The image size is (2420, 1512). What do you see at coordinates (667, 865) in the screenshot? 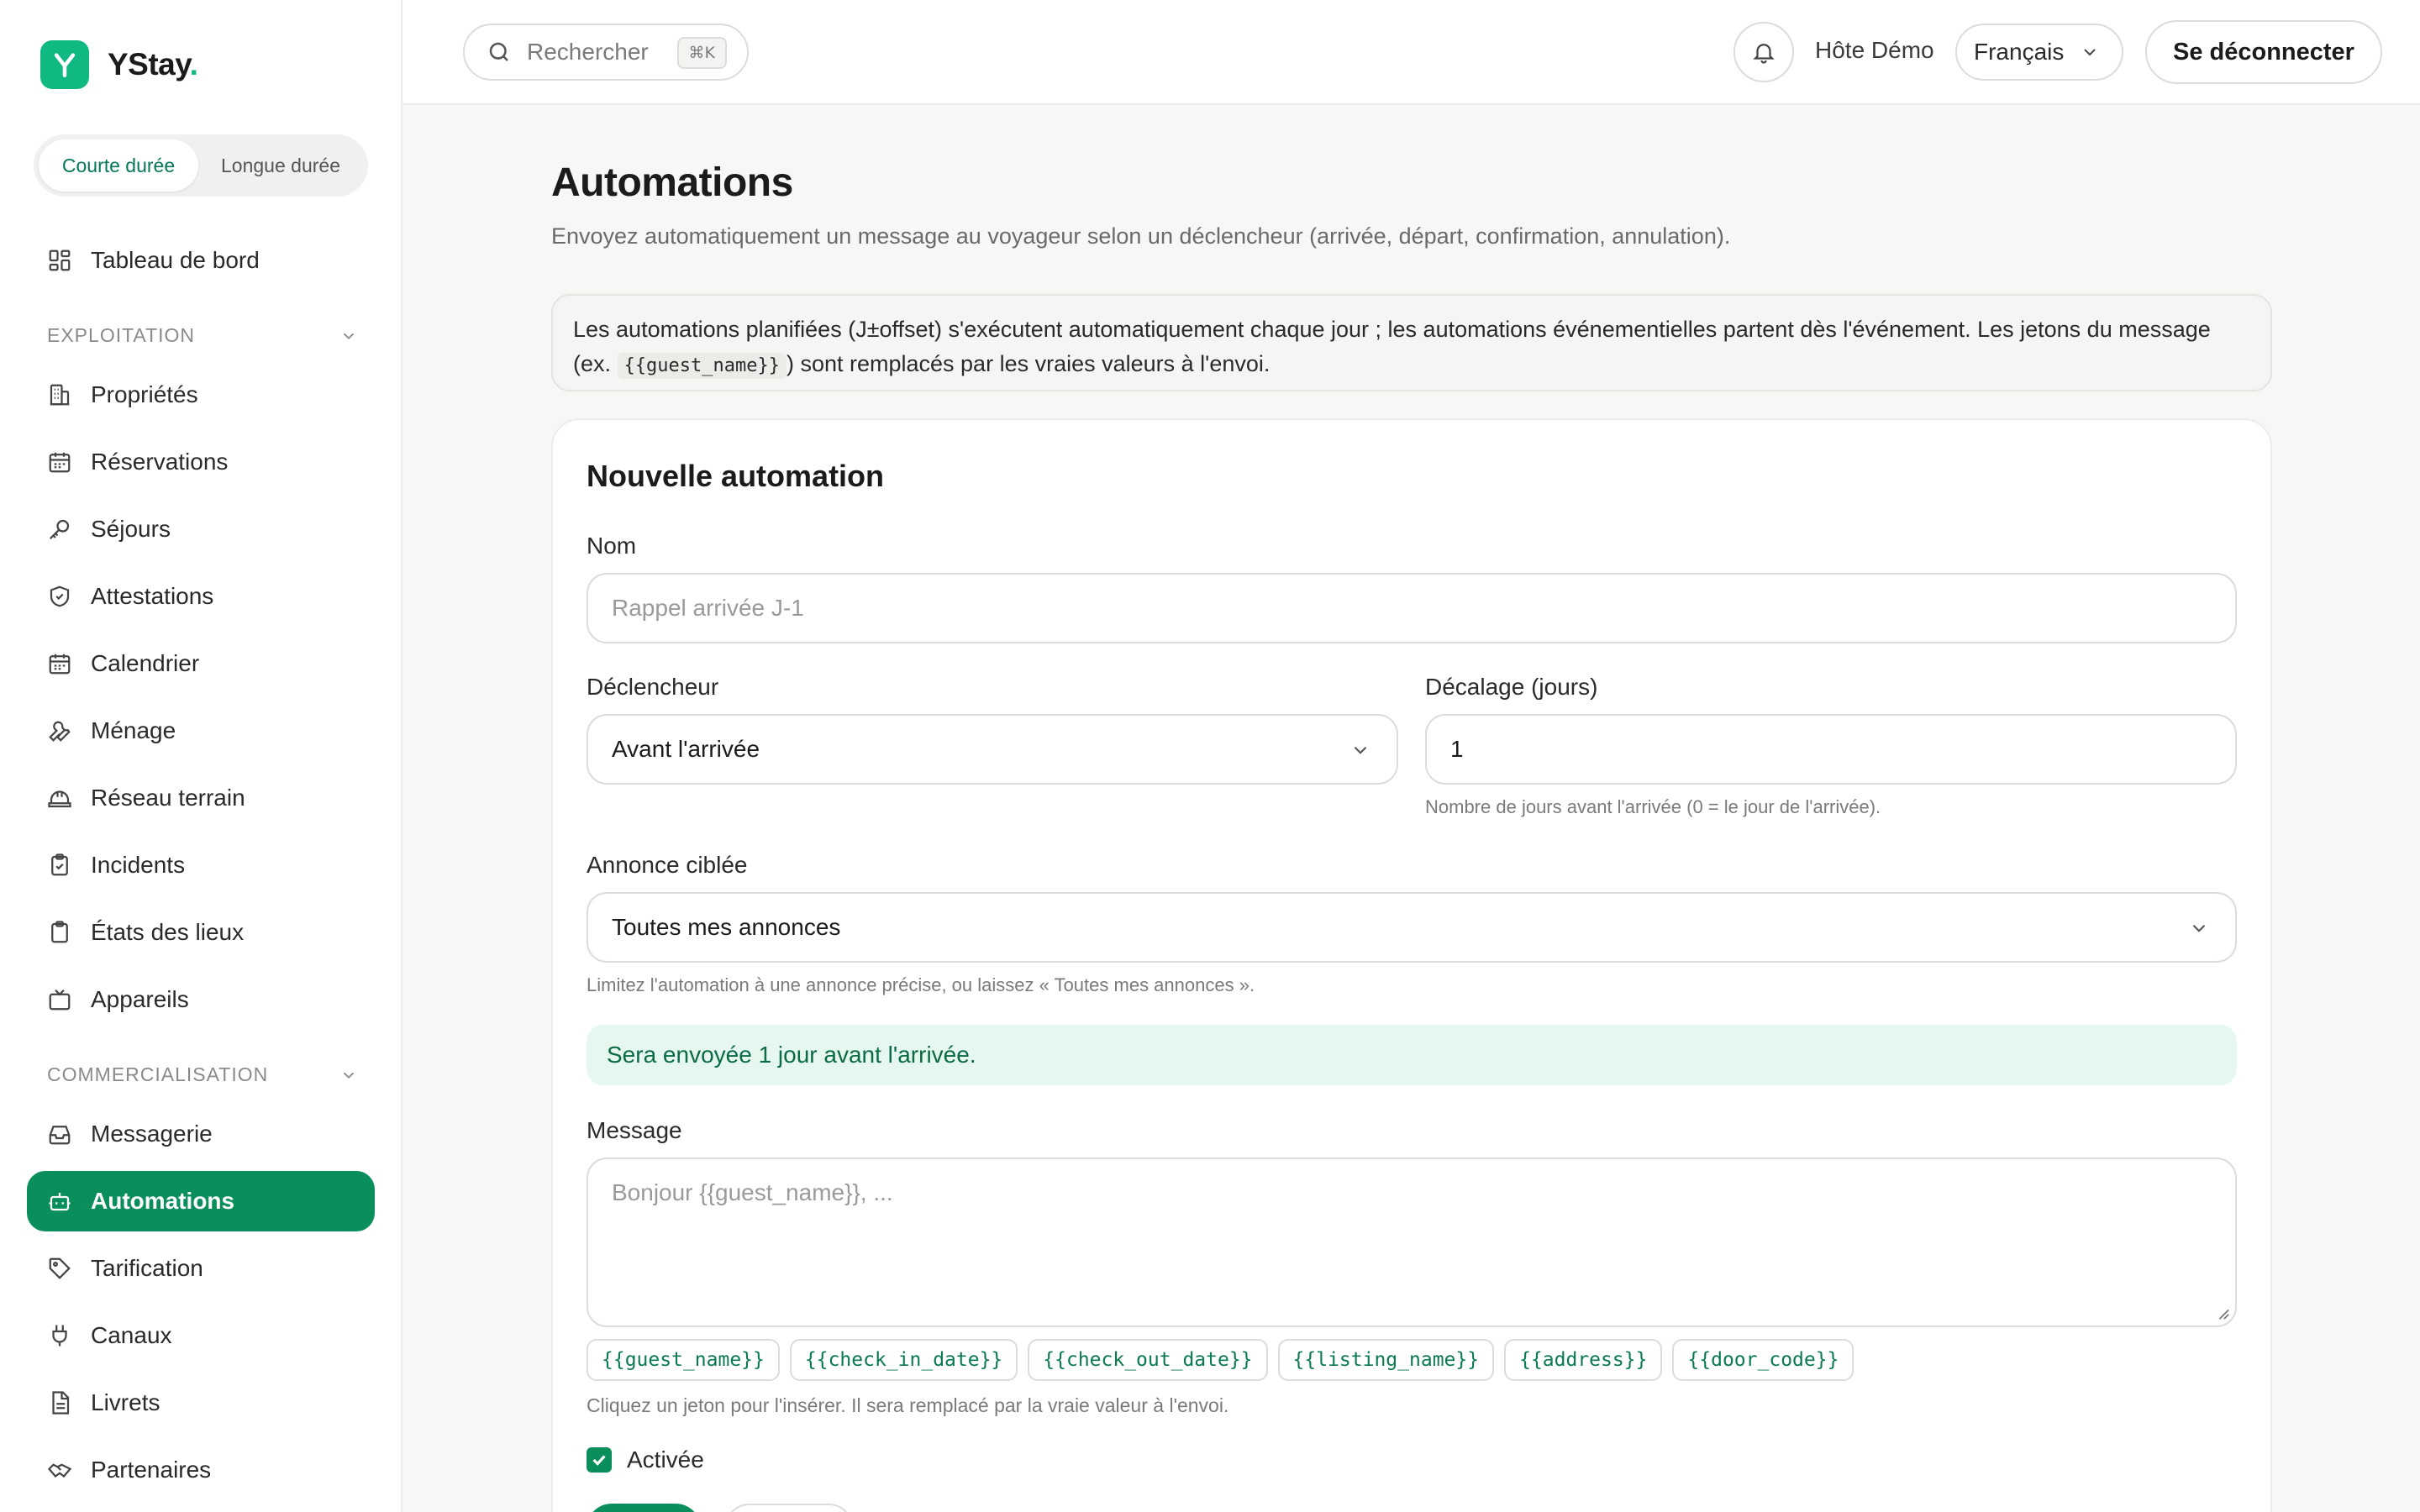
I see `listing-label: Annonce ciblée` at bounding box center [667, 865].